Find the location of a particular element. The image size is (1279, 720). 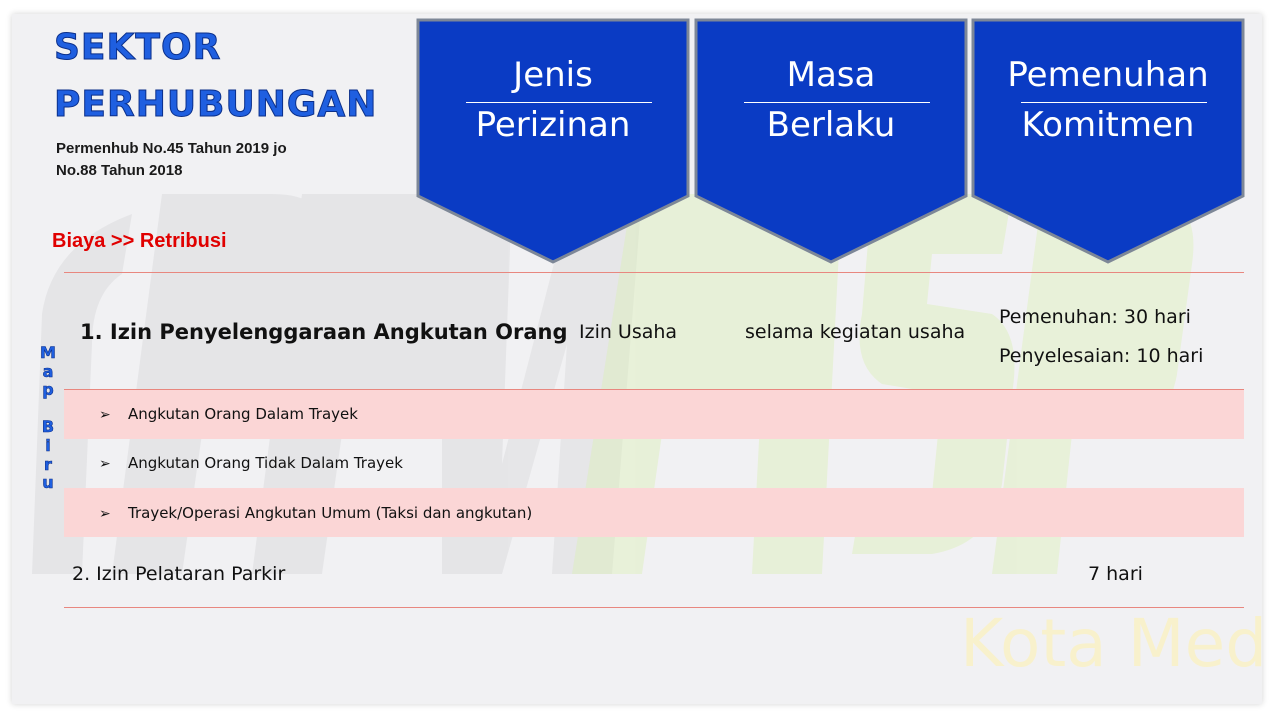

header-pemenuhan-line1: Pemenuhan is located at coordinates (1108, 75).